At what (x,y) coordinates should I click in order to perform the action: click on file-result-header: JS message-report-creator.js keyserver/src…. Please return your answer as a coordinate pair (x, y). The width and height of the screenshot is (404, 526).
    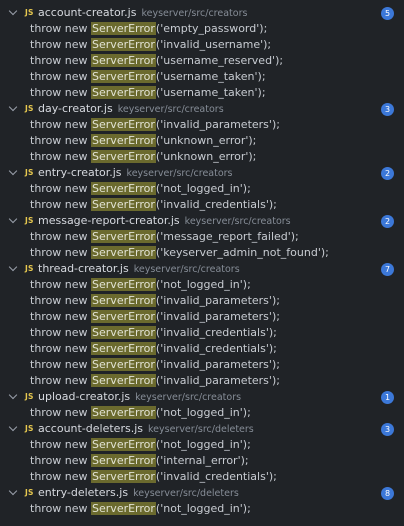
    Looking at the image, I should click on (202, 221).